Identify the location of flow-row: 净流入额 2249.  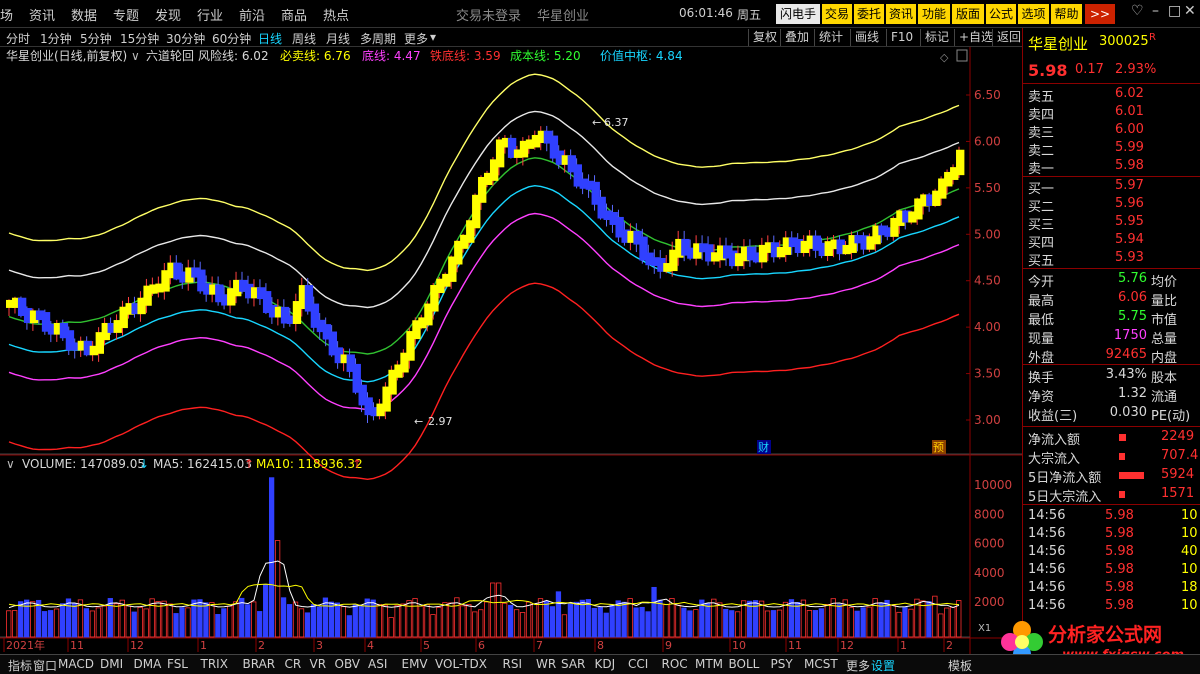
(1111, 438).